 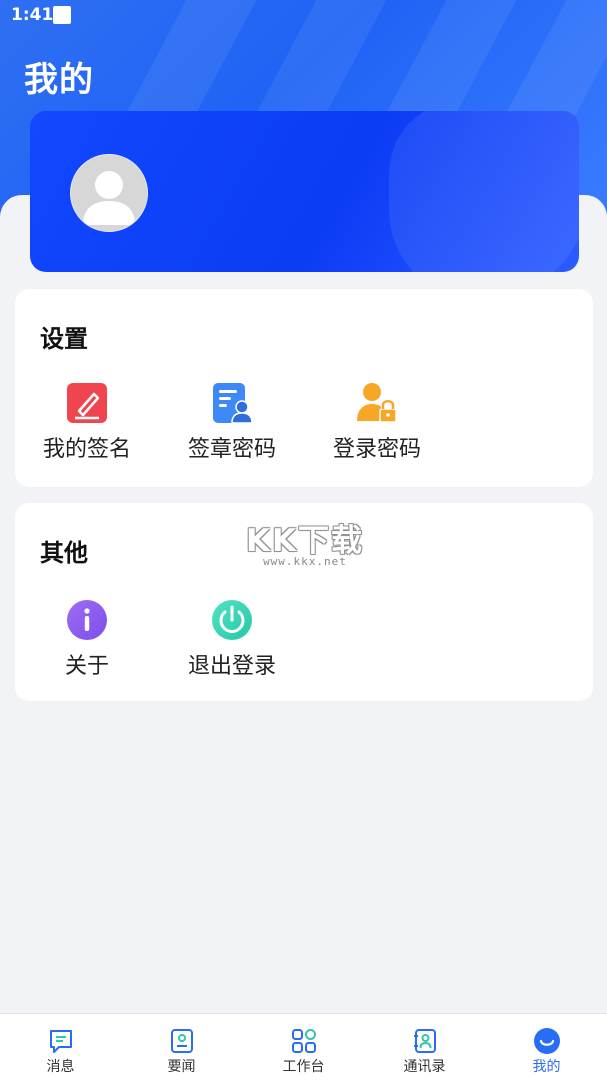 I want to click on signature-pen-icon, so click(x=87, y=403).